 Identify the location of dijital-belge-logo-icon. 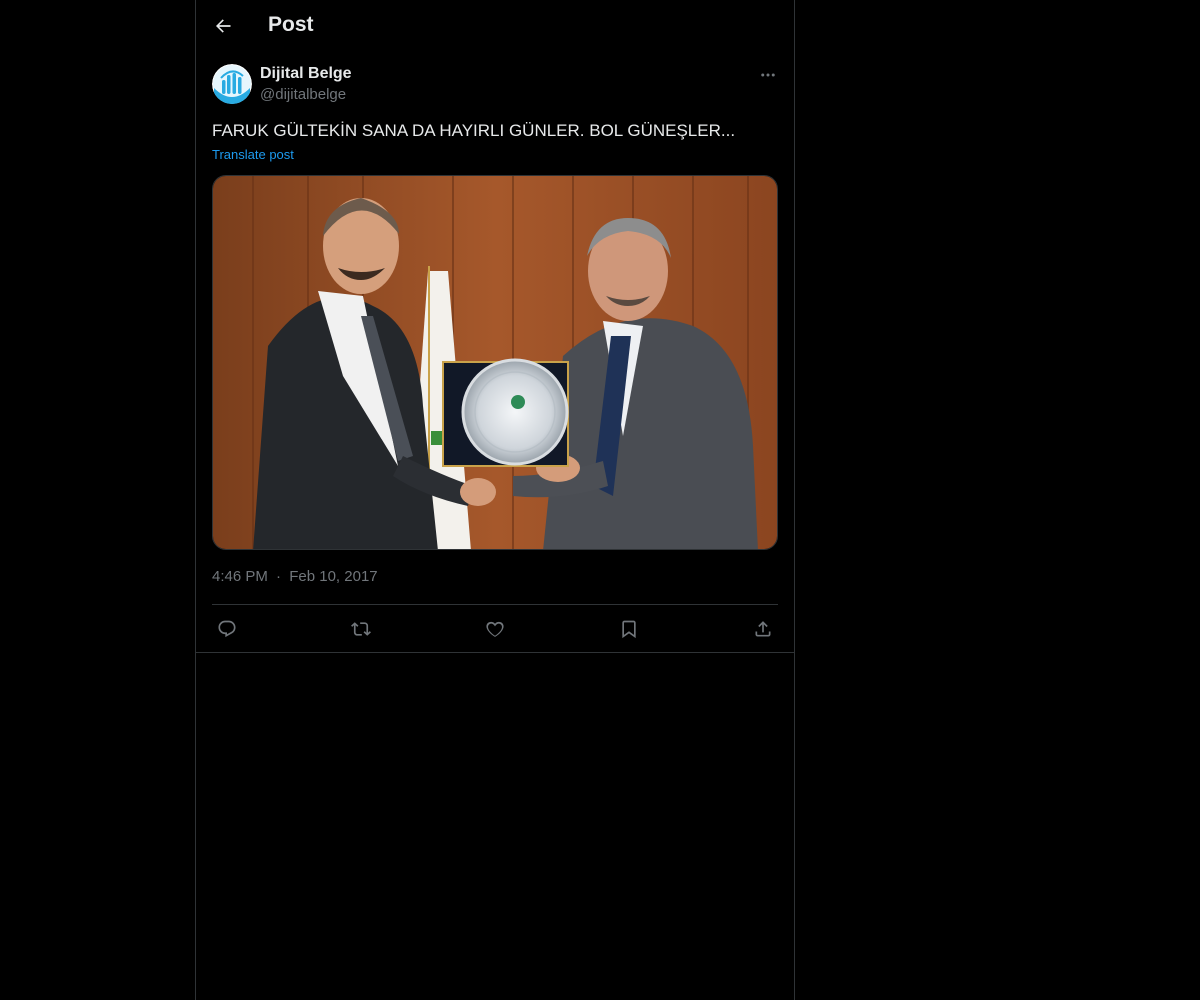
(232, 84).